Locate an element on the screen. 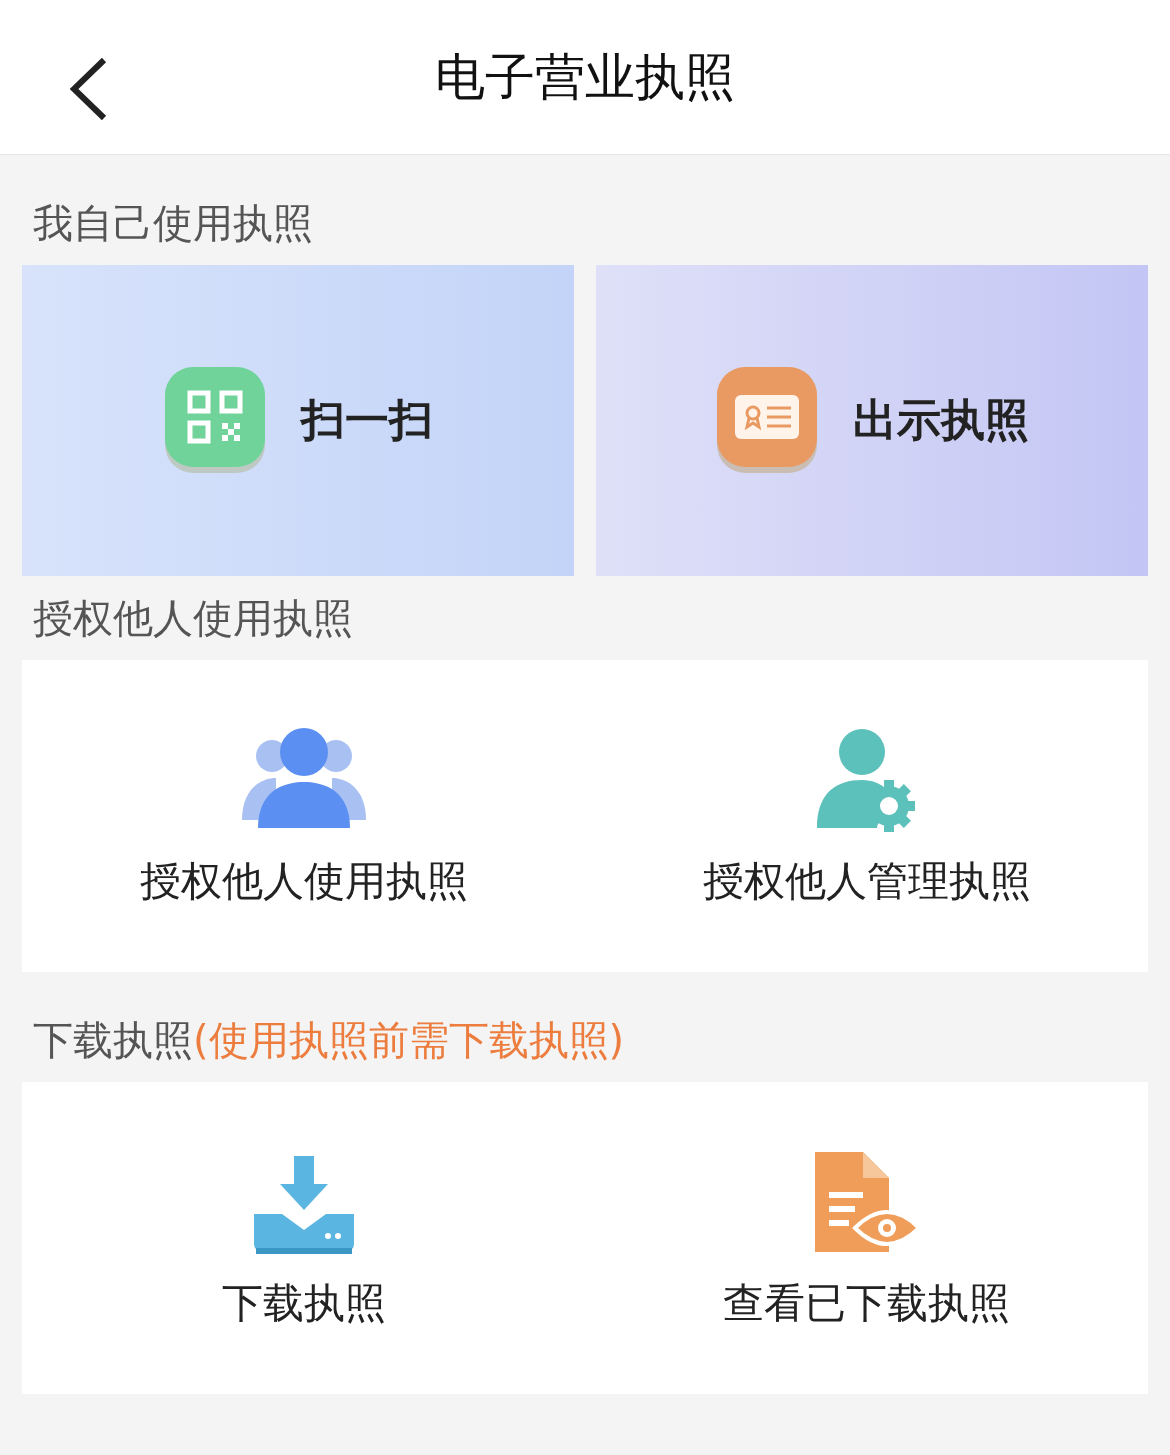 The height and width of the screenshot is (1455, 1170). section-title: 我自己使用执照 is located at coordinates (173, 223).